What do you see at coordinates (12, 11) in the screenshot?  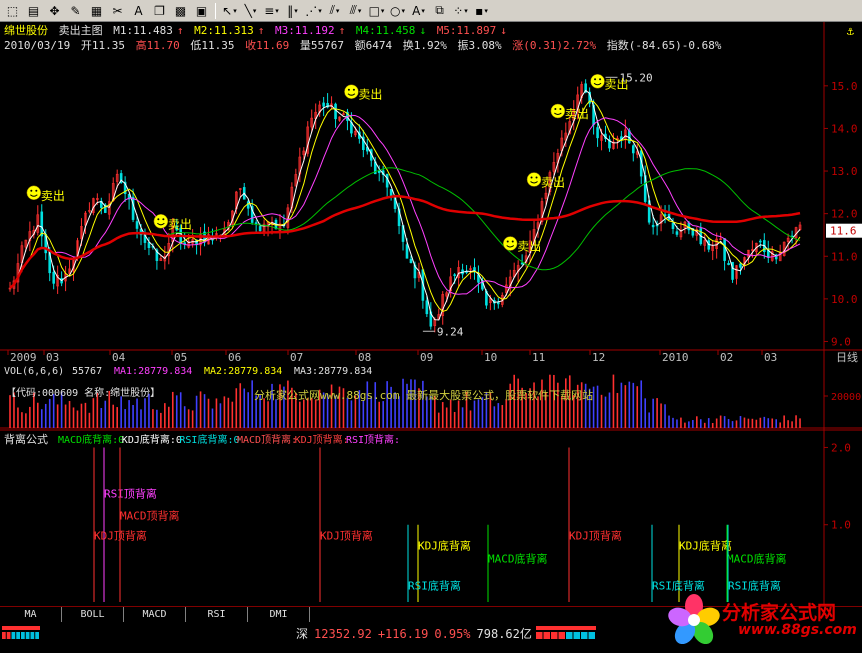 I see `select-icon: ⬚` at bounding box center [12, 11].